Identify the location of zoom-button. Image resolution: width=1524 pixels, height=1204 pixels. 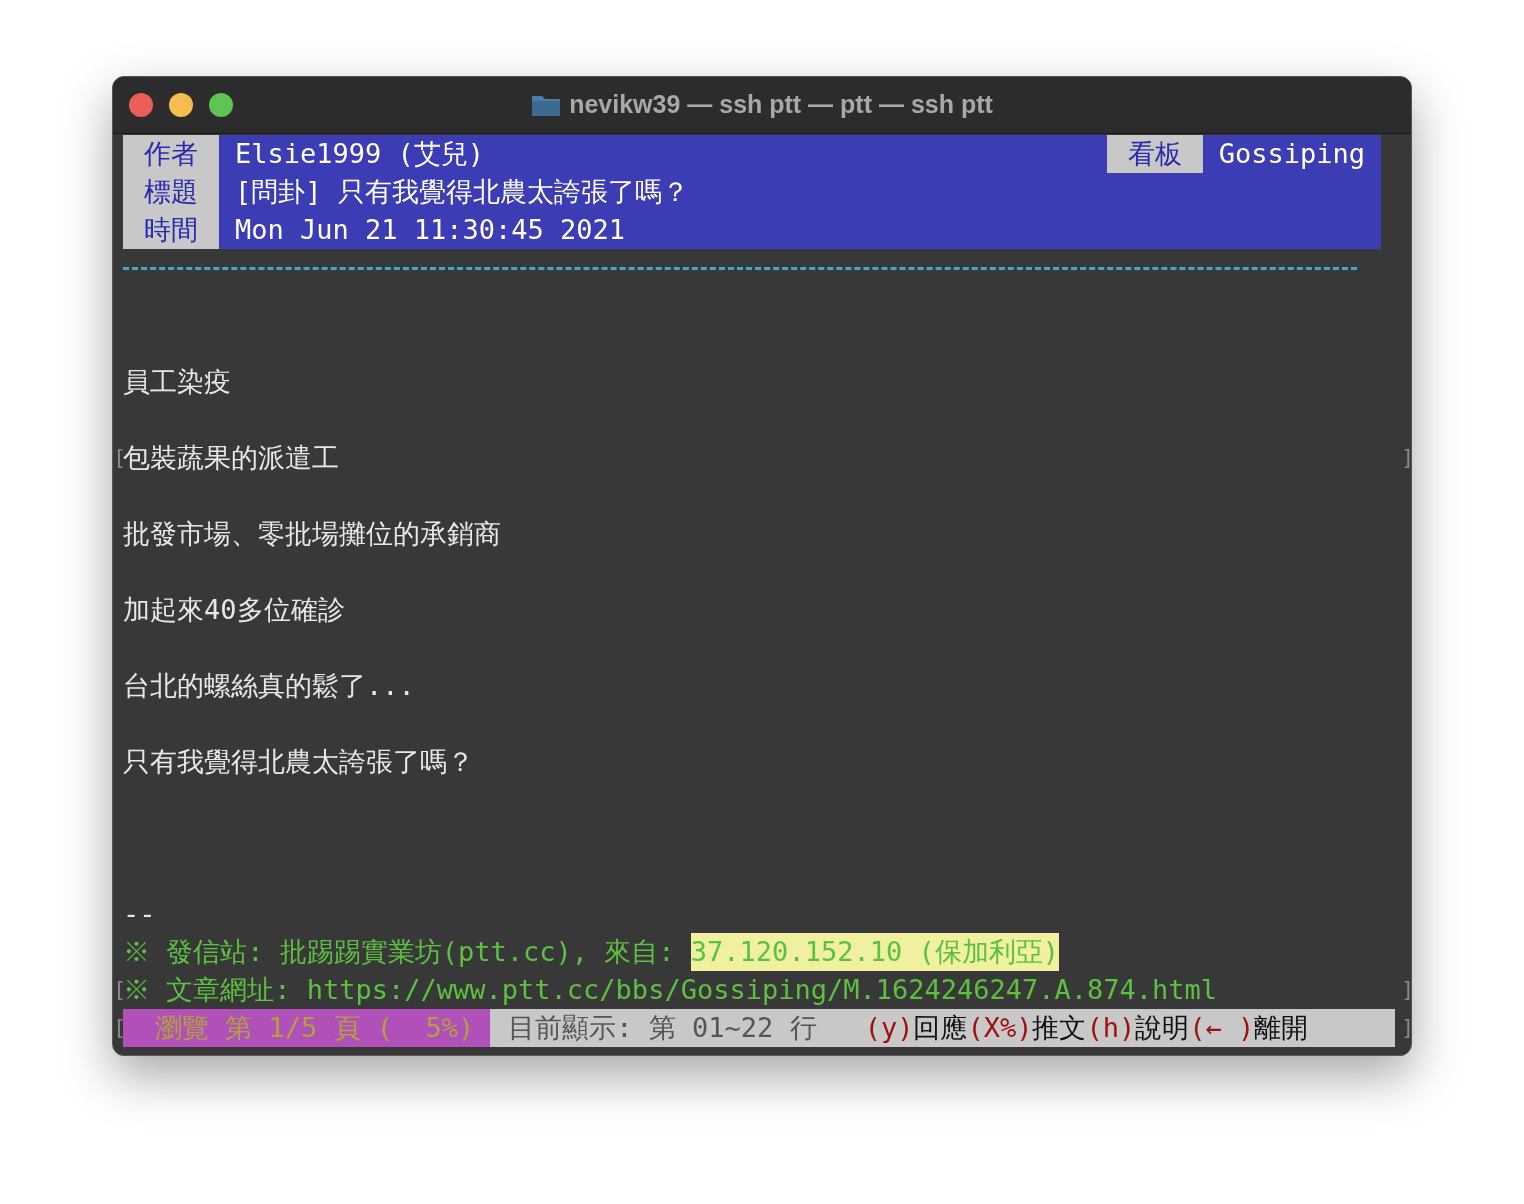
(221, 105).